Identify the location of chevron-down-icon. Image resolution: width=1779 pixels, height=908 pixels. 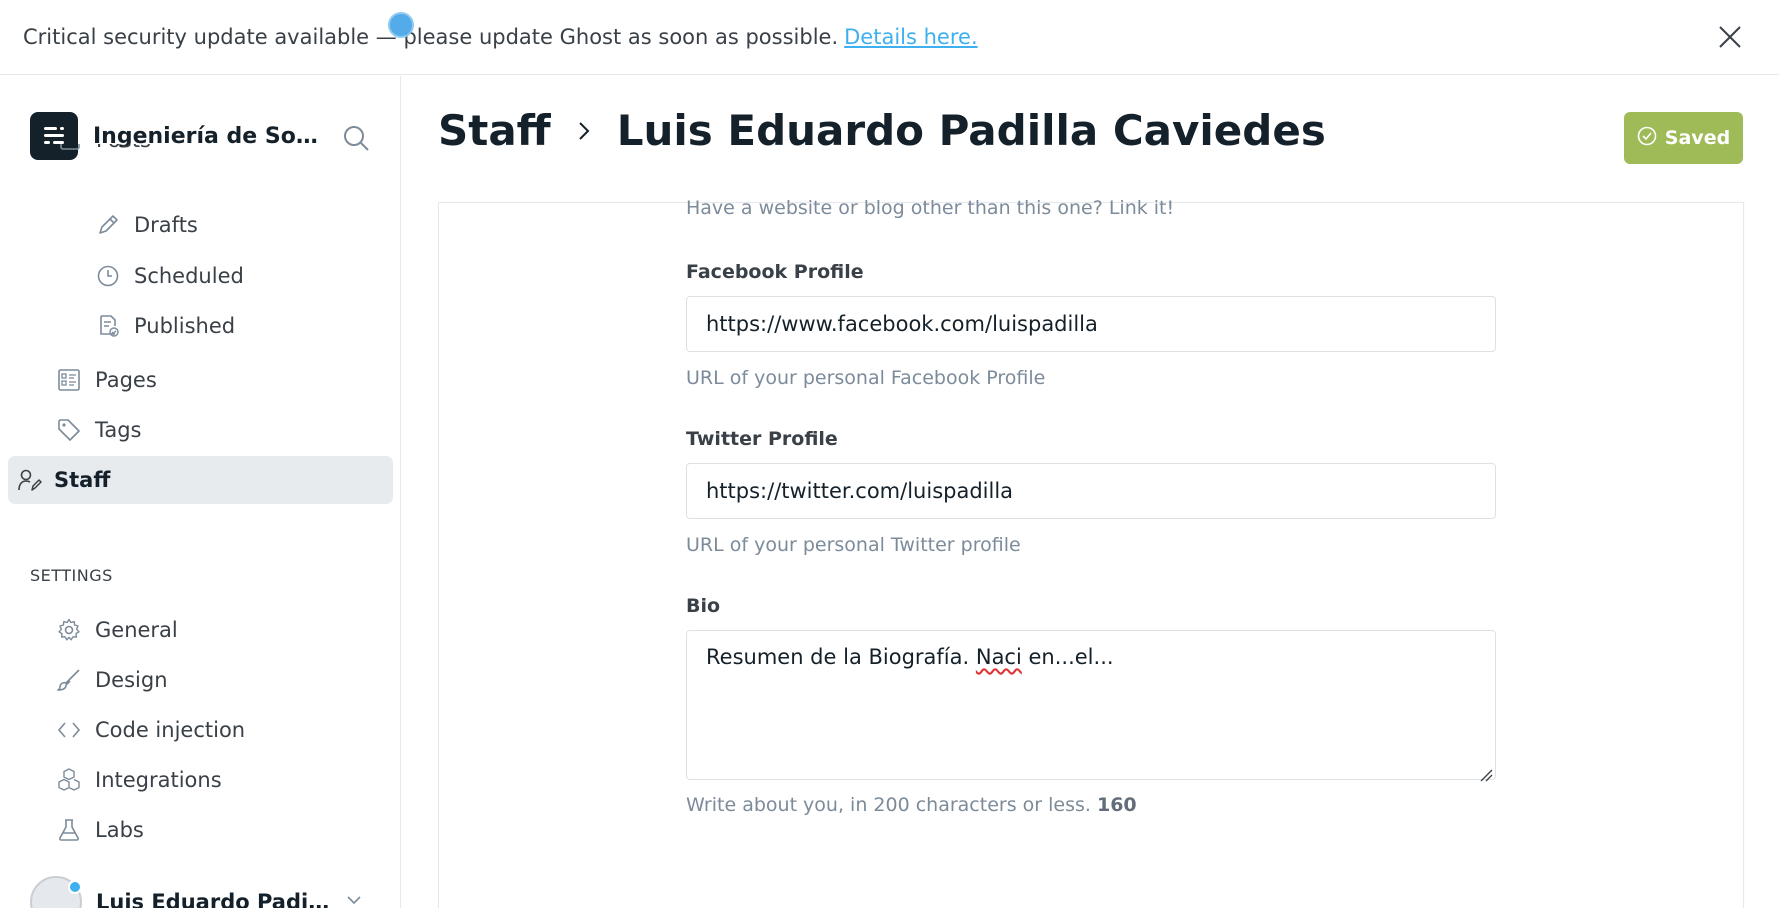
(354, 899).